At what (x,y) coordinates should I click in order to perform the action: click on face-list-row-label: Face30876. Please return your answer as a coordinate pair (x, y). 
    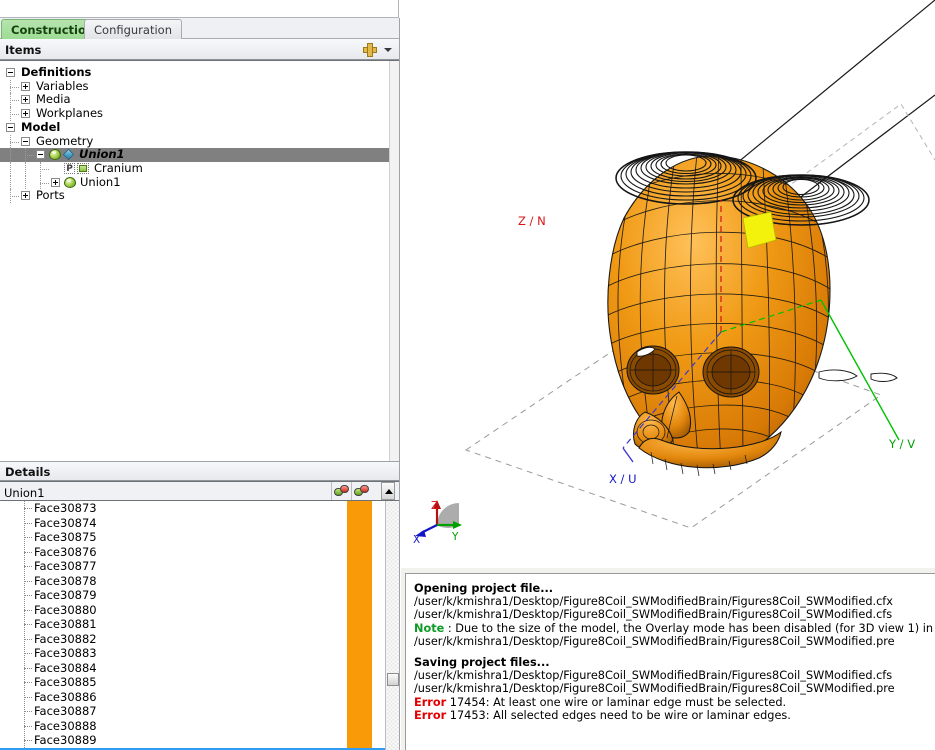
    Looking at the image, I should click on (65, 551).